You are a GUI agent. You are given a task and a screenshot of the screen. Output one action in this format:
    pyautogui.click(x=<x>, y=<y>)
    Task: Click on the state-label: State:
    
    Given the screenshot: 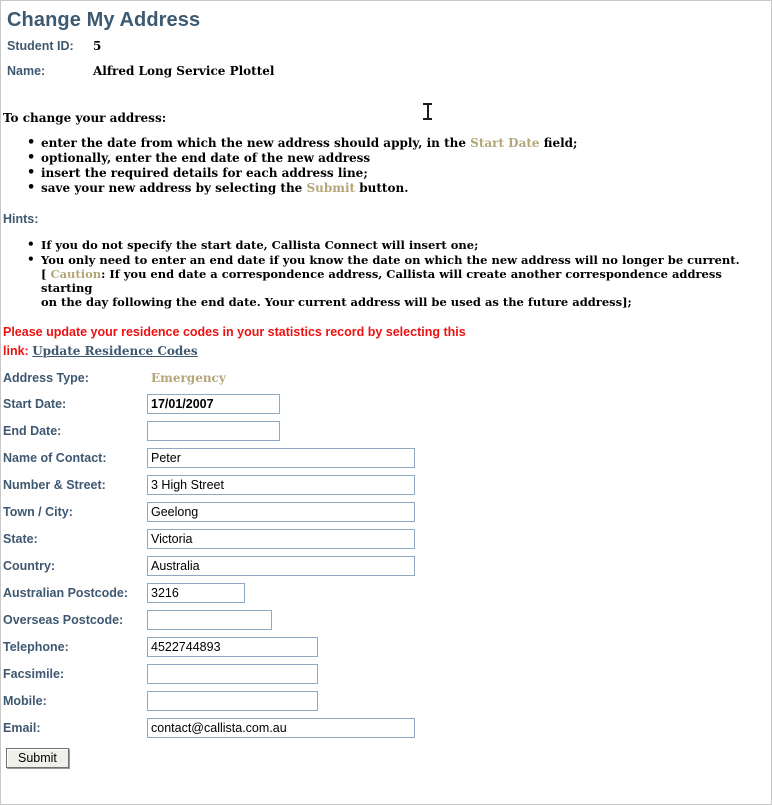 What is the action you would take?
    pyautogui.click(x=20, y=539)
    